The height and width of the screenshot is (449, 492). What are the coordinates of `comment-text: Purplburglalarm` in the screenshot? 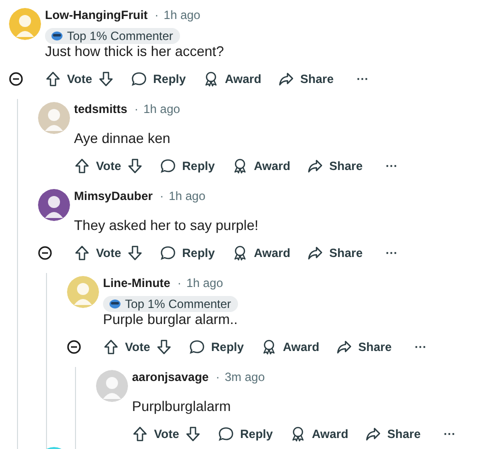 It's located at (182, 406).